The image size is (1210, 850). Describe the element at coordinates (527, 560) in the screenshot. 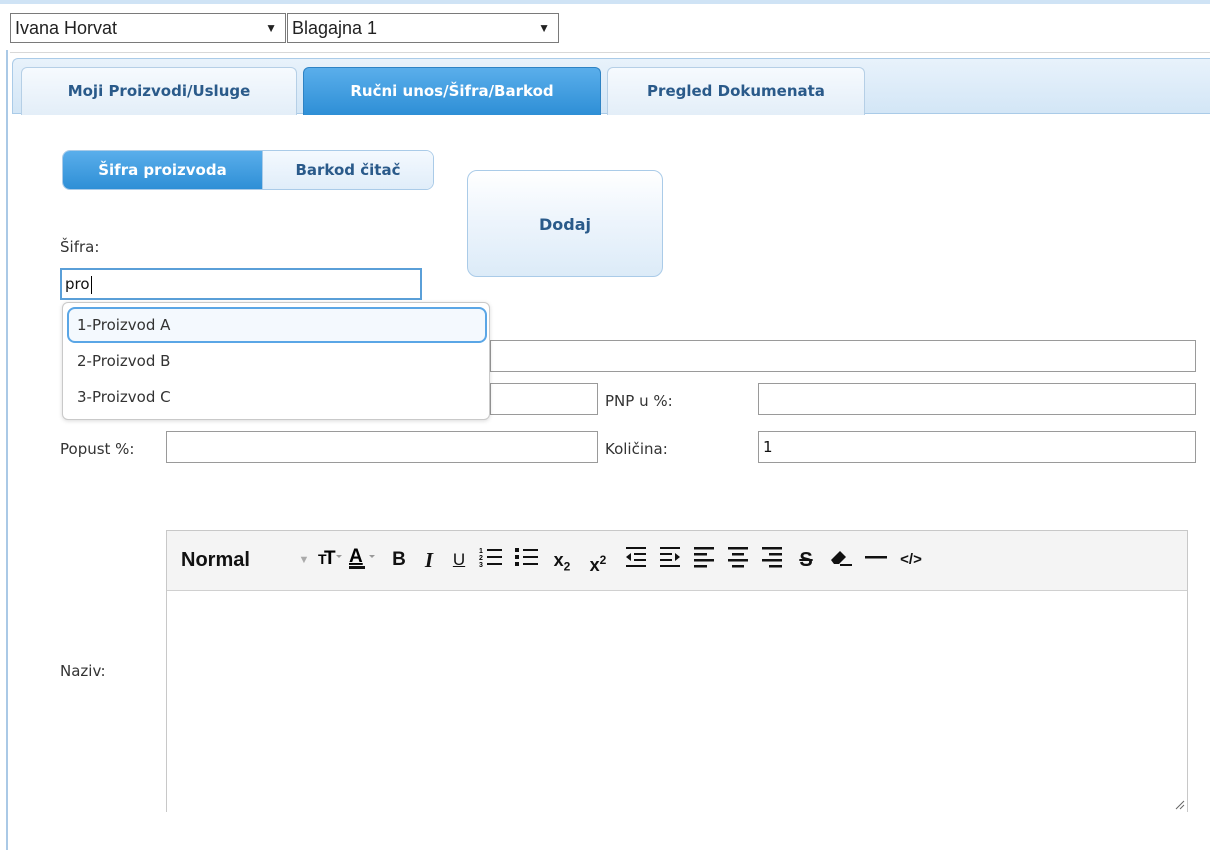

I see `unordered-list-icon` at that location.